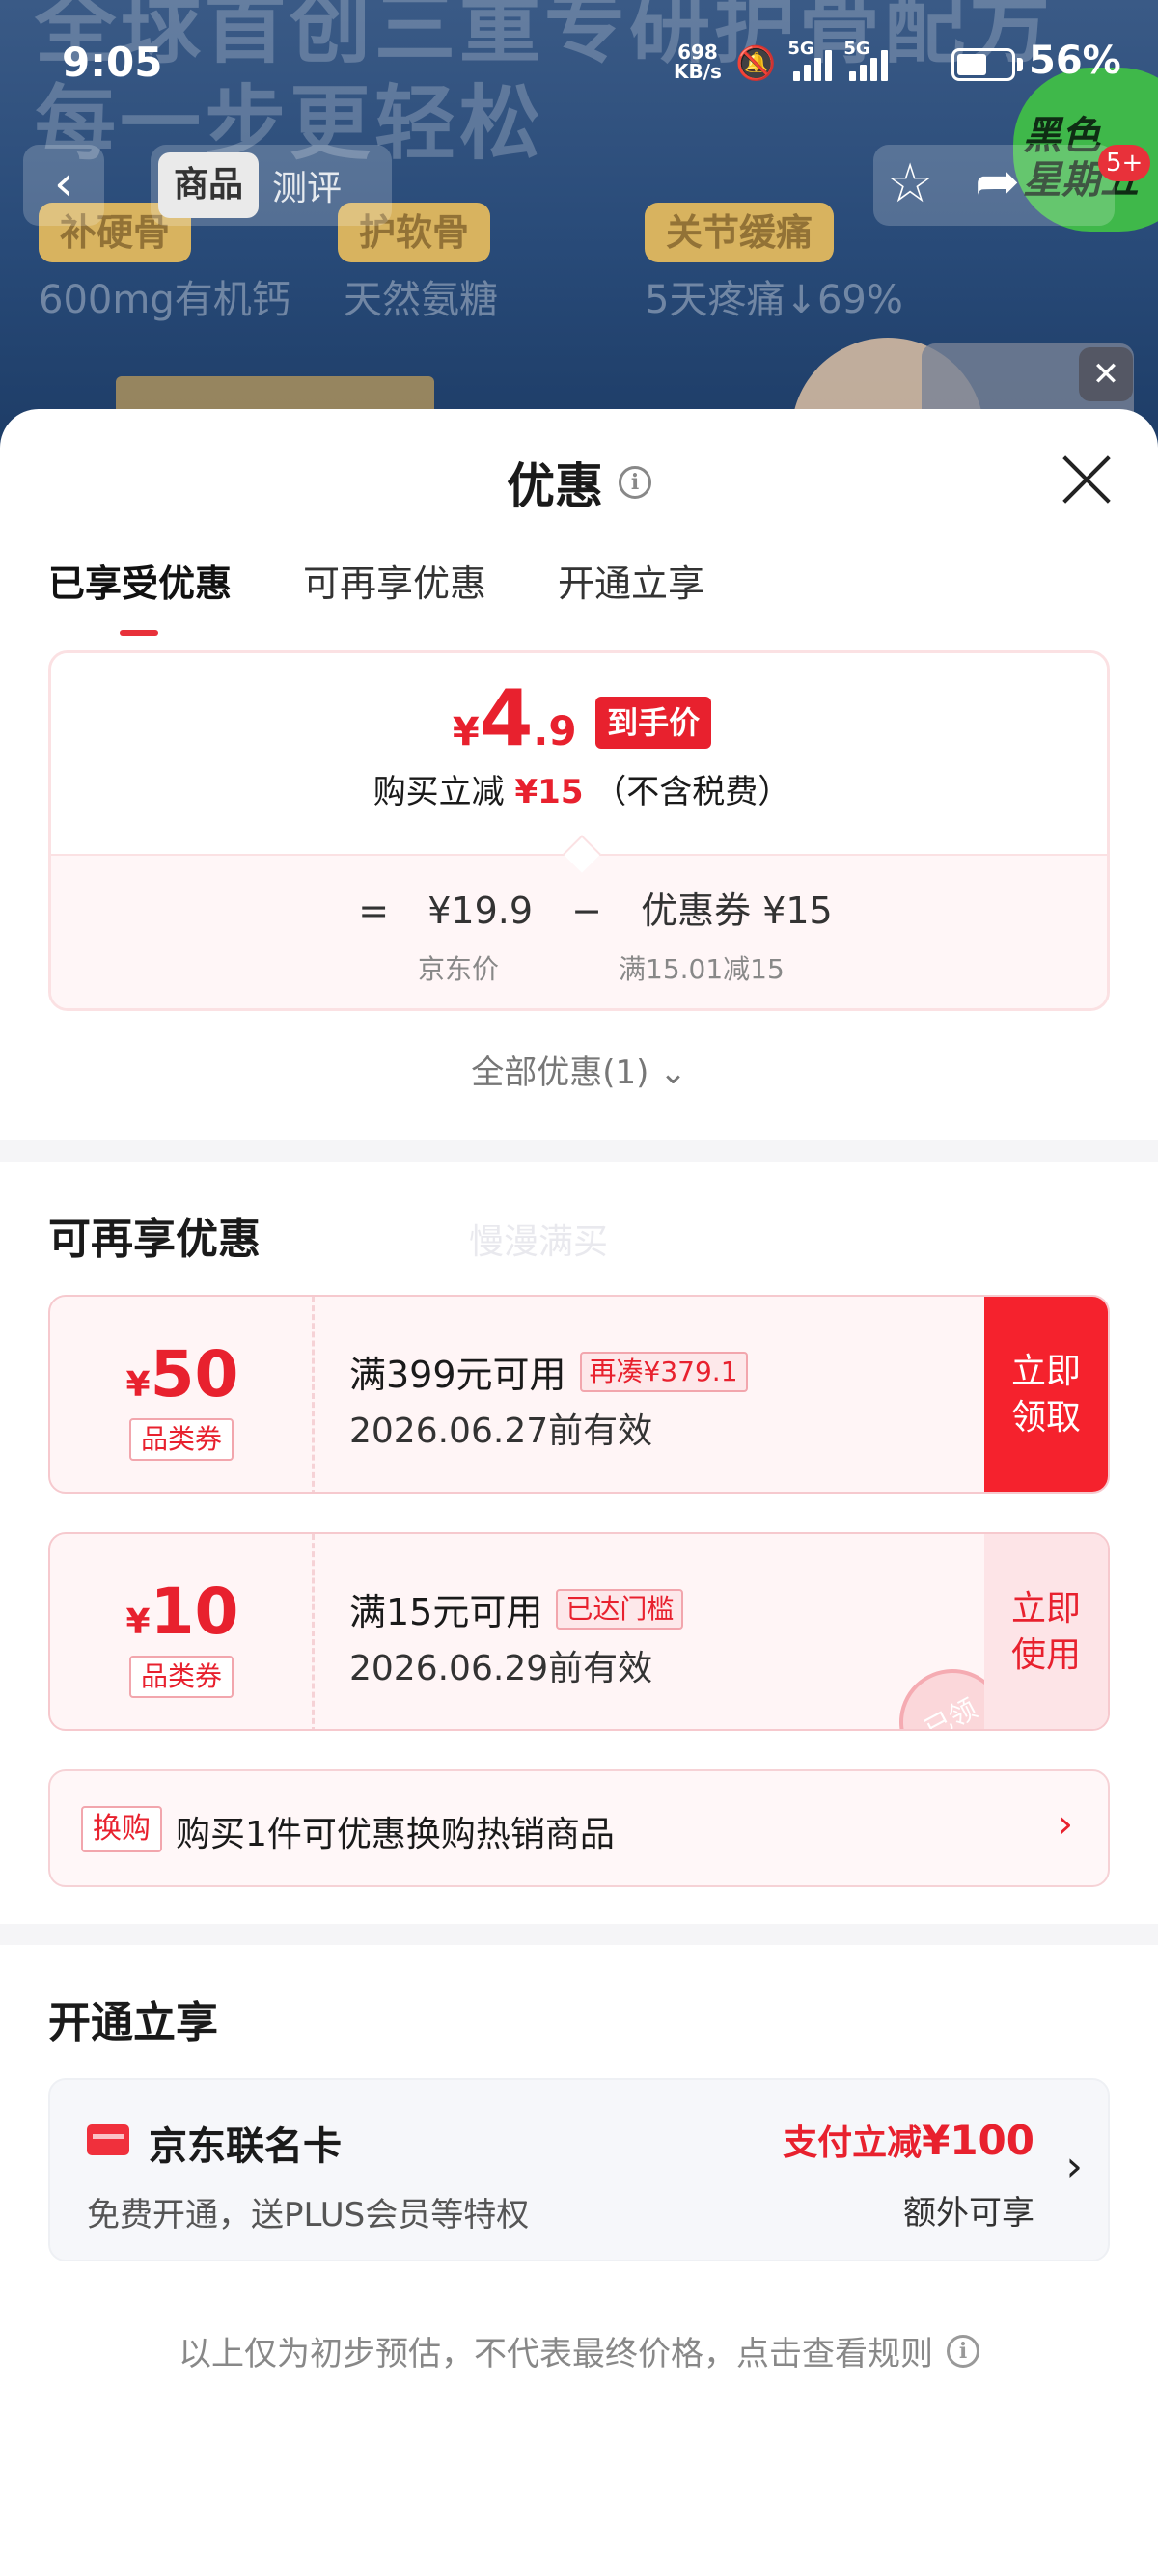 The width and height of the screenshot is (1158, 2576). Describe the element at coordinates (1020, 64) in the screenshot. I see `battery-cap` at that location.